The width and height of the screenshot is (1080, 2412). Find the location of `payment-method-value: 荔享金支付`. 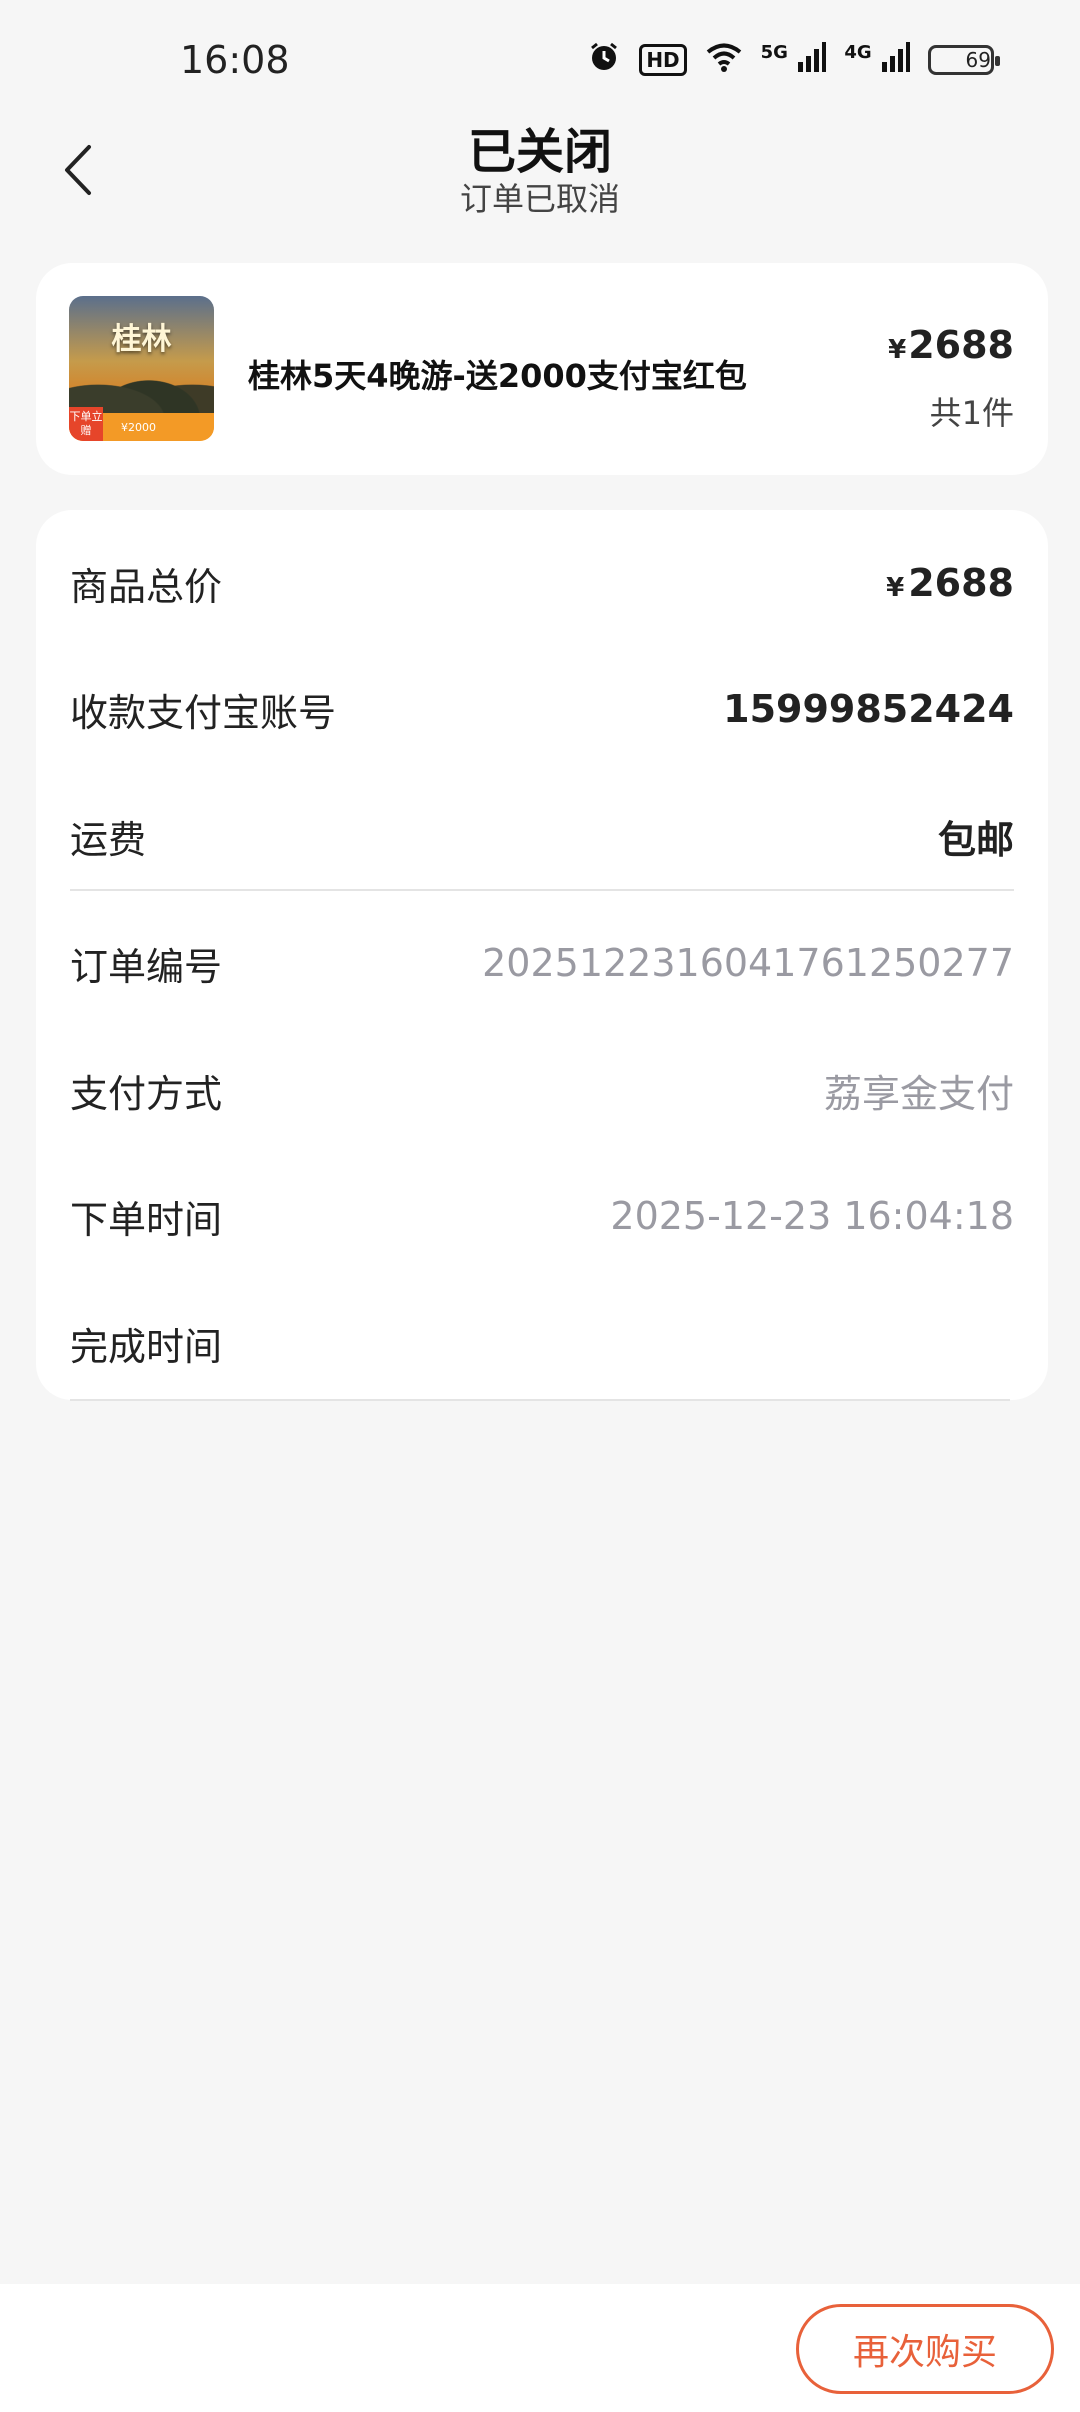

payment-method-value: 荔享金支付 is located at coordinates (918, 1093).